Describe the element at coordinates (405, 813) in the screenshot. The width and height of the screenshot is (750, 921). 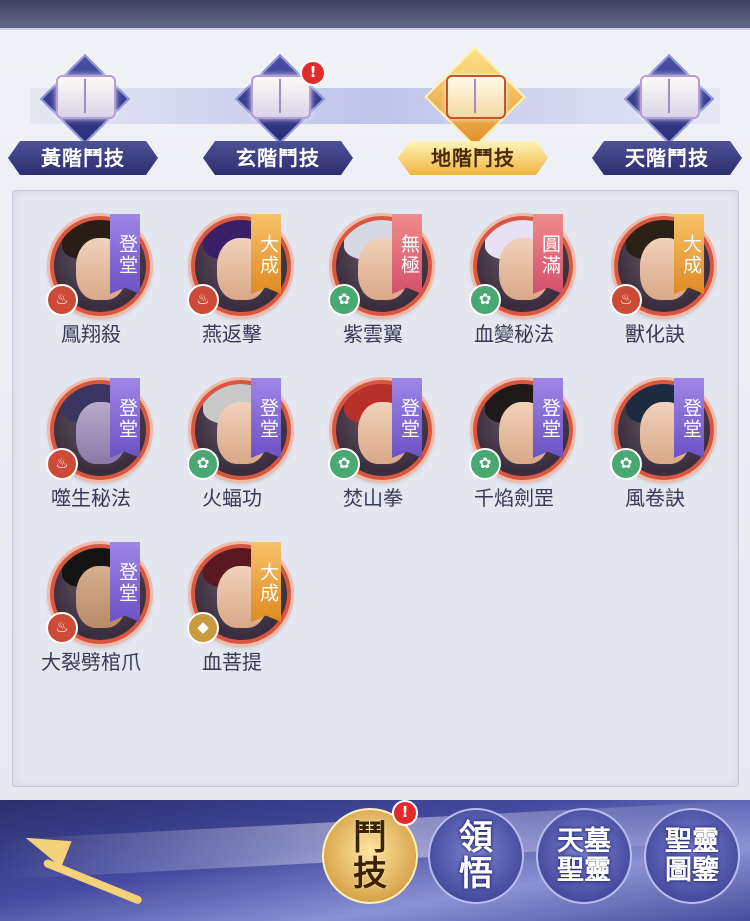
I see `nav-alert-badge: !` at that location.